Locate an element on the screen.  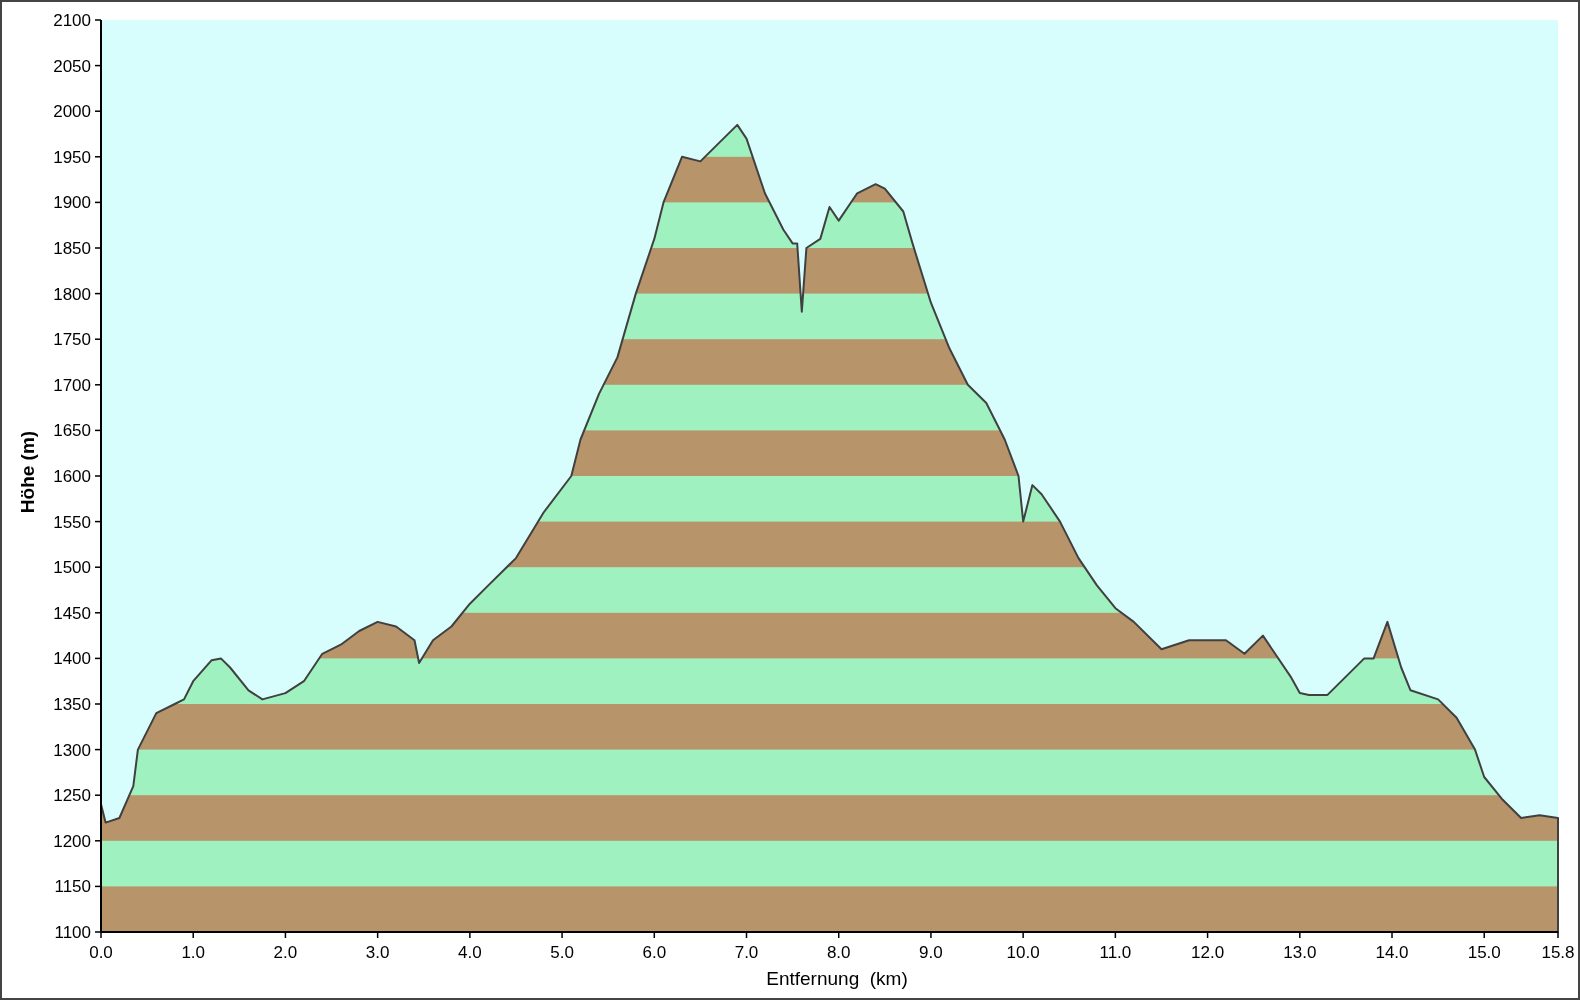
tick-label: 5.0 is located at coordinates (562, 952).